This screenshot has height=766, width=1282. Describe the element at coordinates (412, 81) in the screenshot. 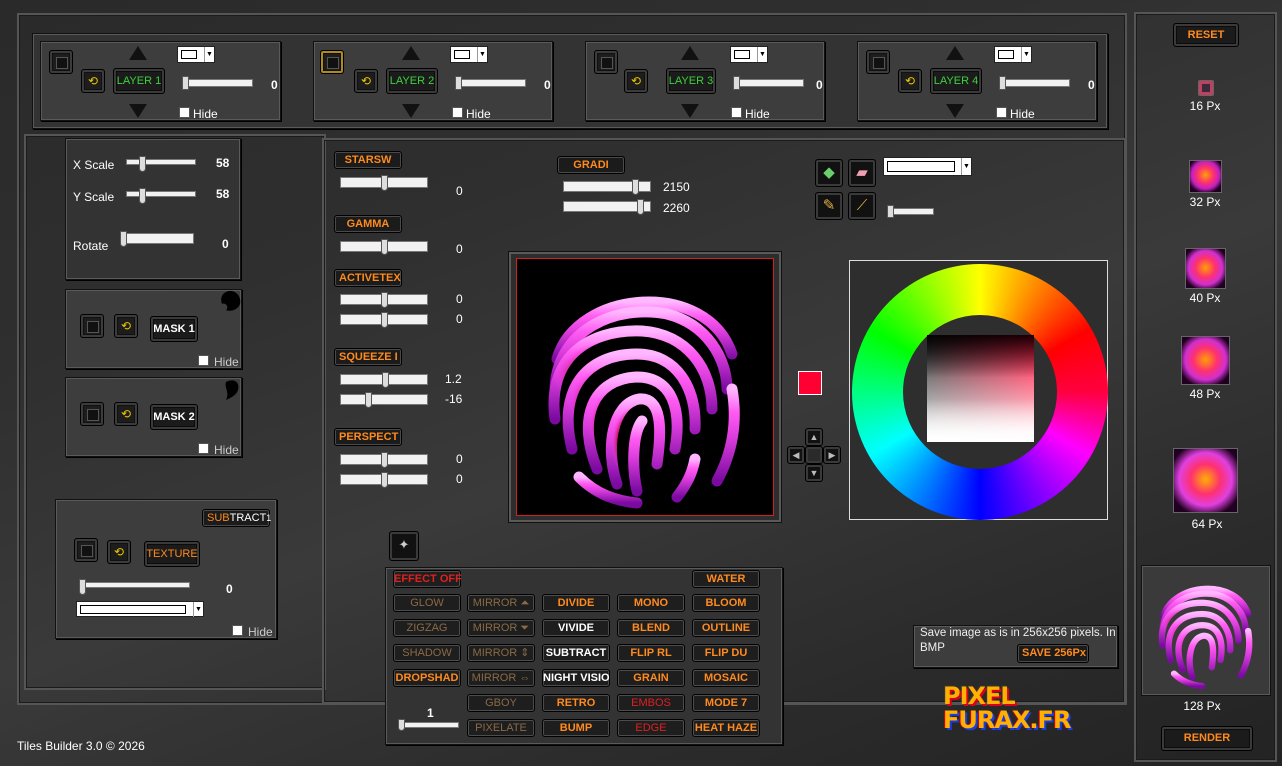

I see `layer-select-button: LAYER 2` at that location.